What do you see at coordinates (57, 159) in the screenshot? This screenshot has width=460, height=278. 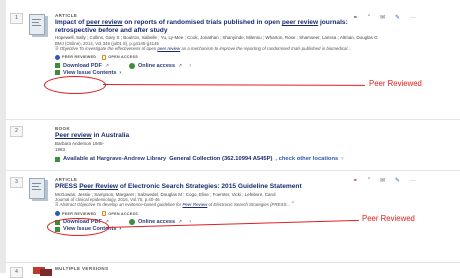 I see `availability-icon` at bounding box center [57, 159].